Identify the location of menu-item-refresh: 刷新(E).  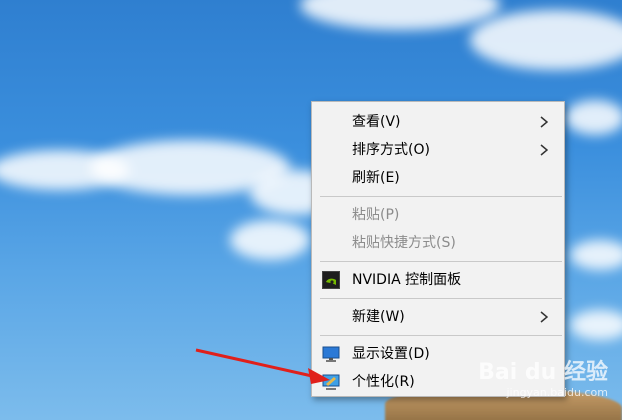
(438, 178).